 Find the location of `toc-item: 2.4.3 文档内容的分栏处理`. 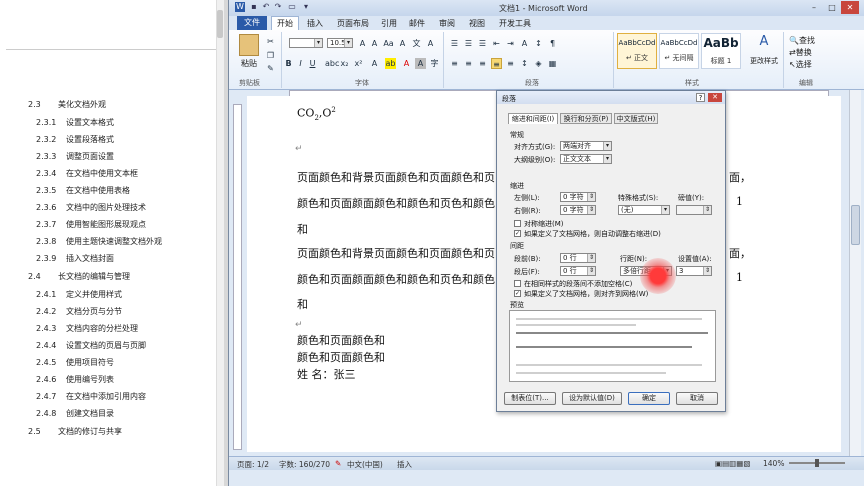

toc-item: 2.4.3 文档内容的分栏处理 is located at coordinates (87, 328).